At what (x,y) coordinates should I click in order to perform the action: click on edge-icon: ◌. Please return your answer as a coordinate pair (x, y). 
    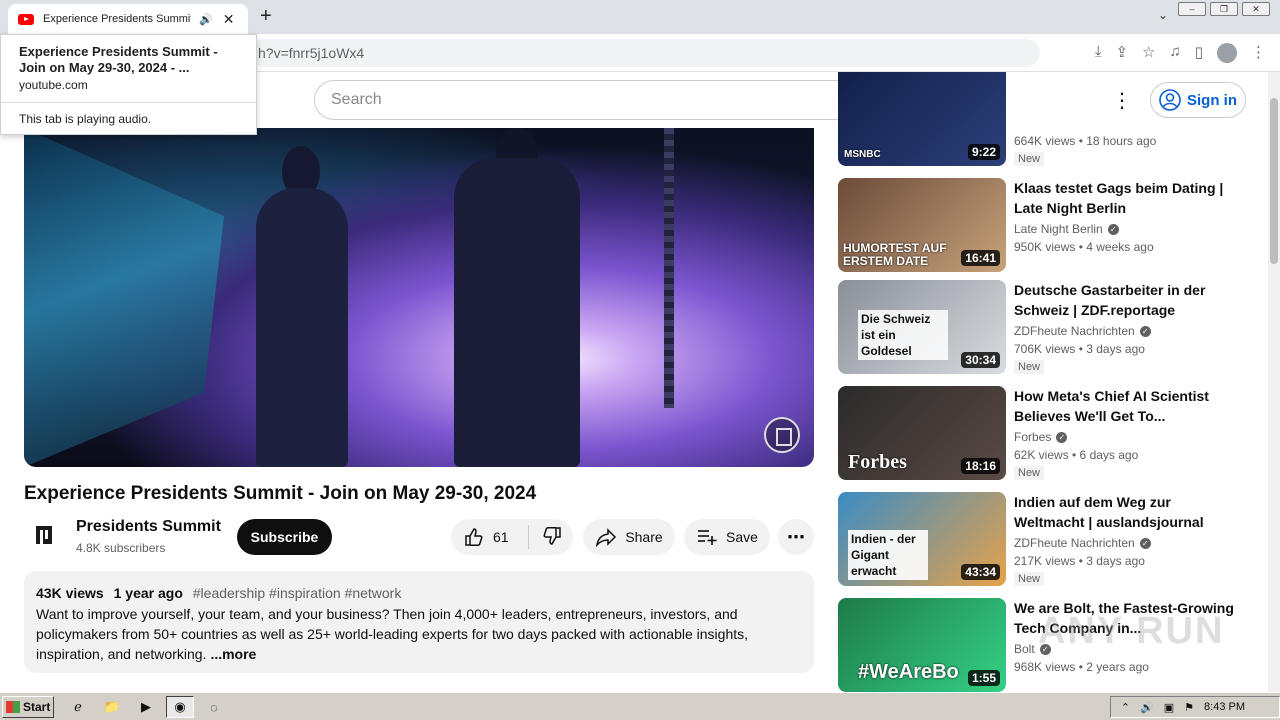
    Looking at the image, I should click on (214, 707).